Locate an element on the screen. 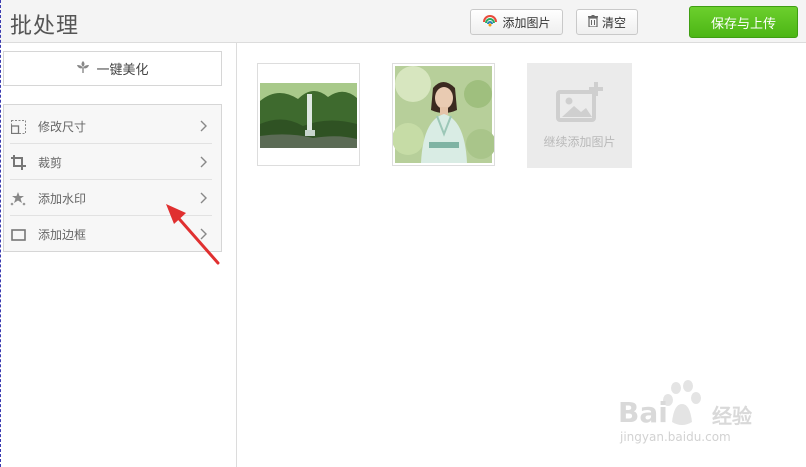  page-title: 批处理 is located at coordinates (45, 26).